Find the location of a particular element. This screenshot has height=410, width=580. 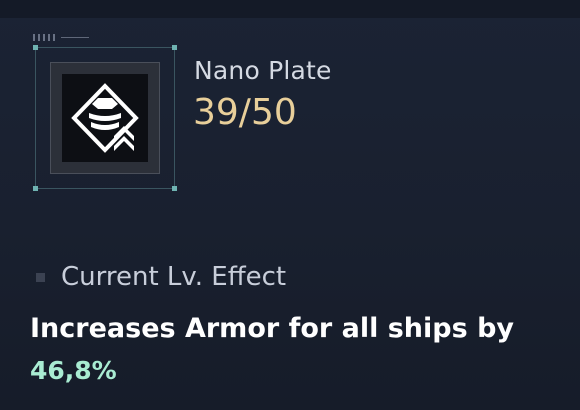

effect-description: Increases Armor for all ships by is located at coordinates (272, 328).